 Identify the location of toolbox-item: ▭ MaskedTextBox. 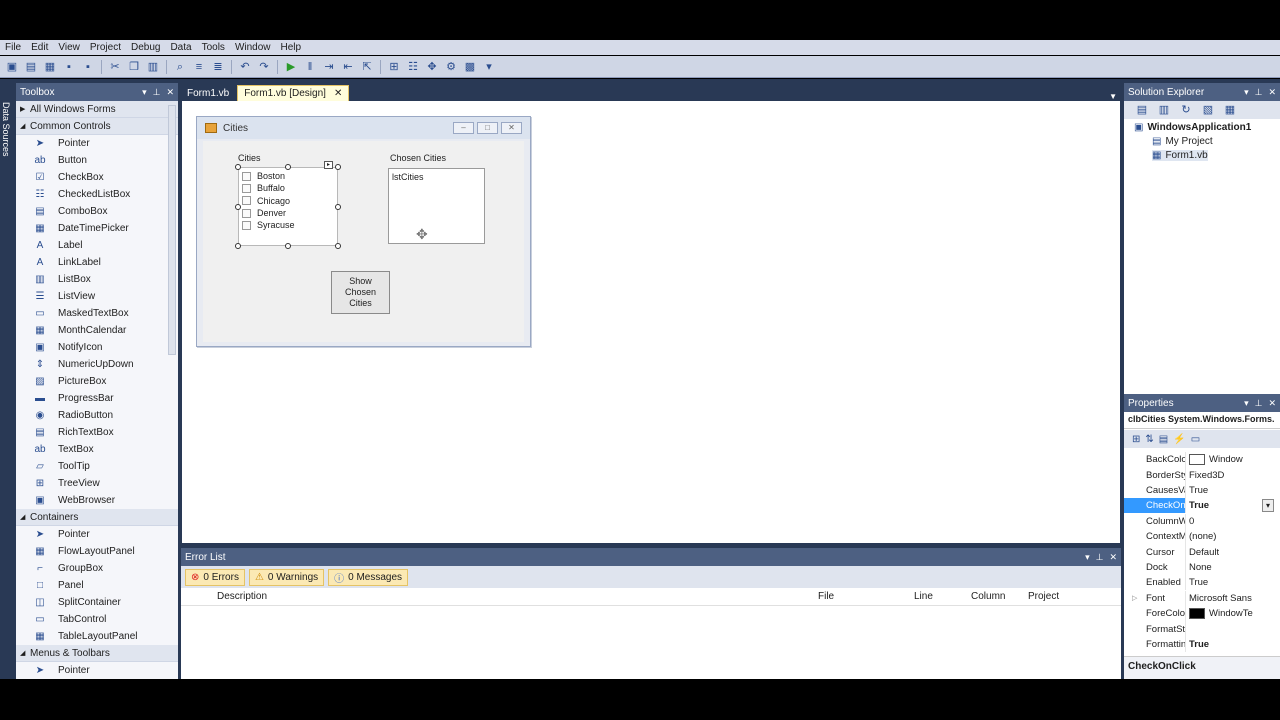
(97, 313).